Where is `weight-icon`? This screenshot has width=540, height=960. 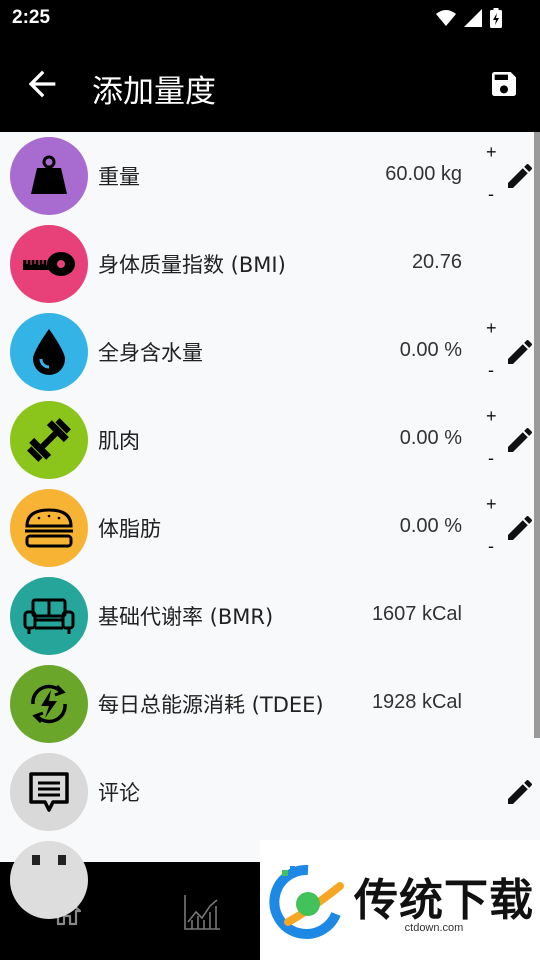
weight-icon is located at coordinates (49, 176).